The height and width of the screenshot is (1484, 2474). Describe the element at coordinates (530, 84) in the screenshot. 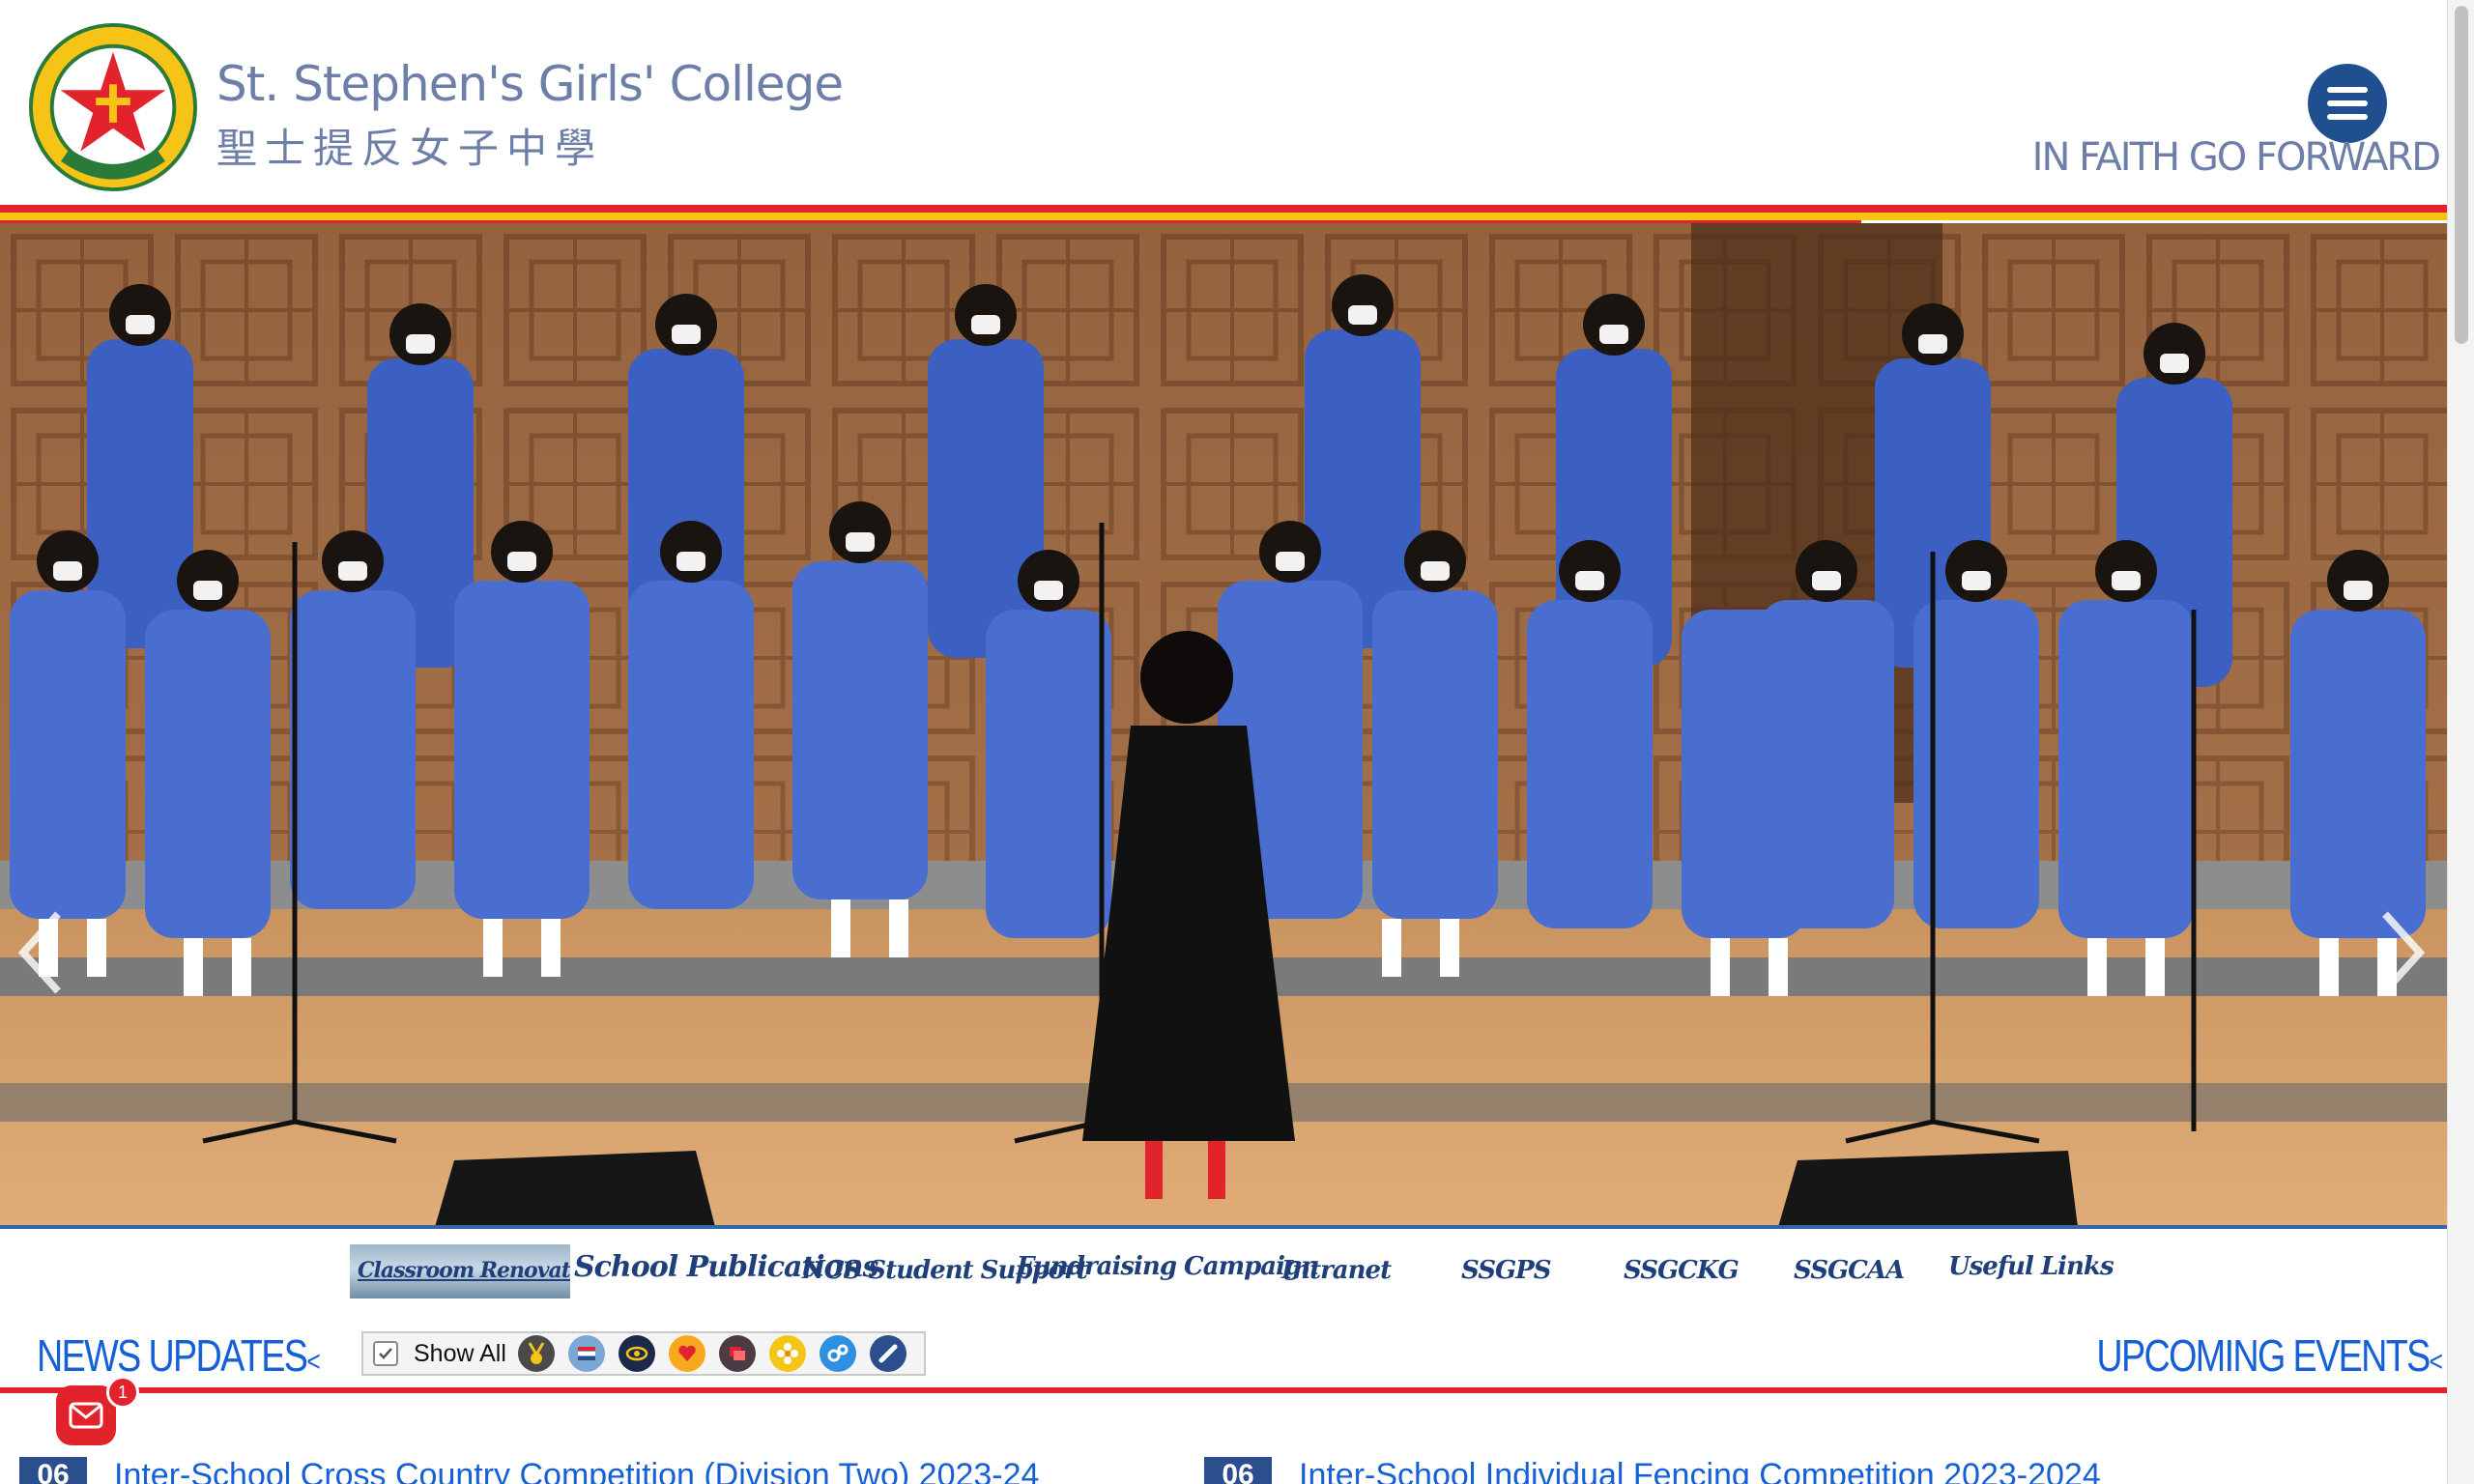

I see `school-name-english: St. Stephen's Girls' College` at that location.